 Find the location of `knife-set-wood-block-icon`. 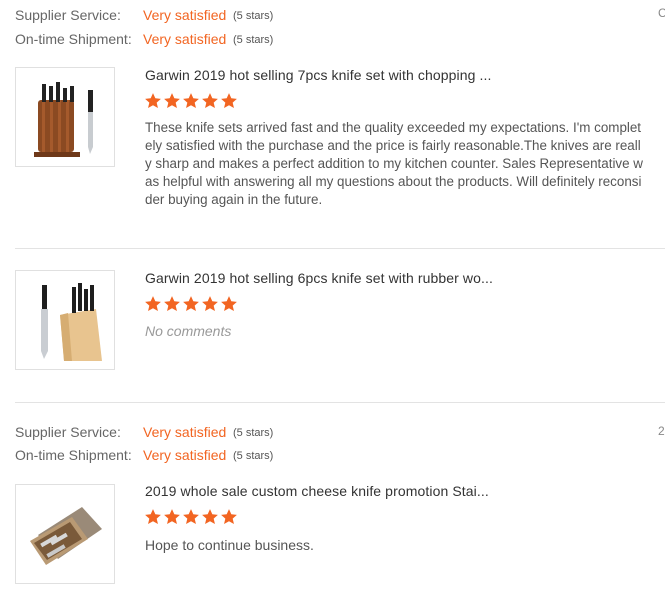

knife-set-wood-block-icon is located at coordinates (71, 322).